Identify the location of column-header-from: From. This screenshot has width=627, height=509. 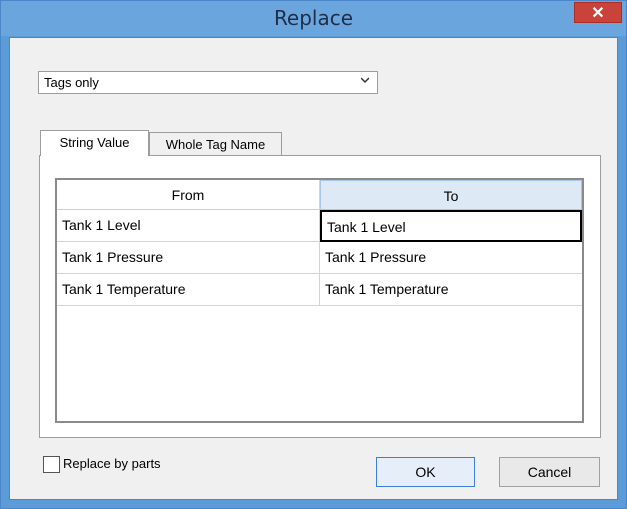
(188, 195).